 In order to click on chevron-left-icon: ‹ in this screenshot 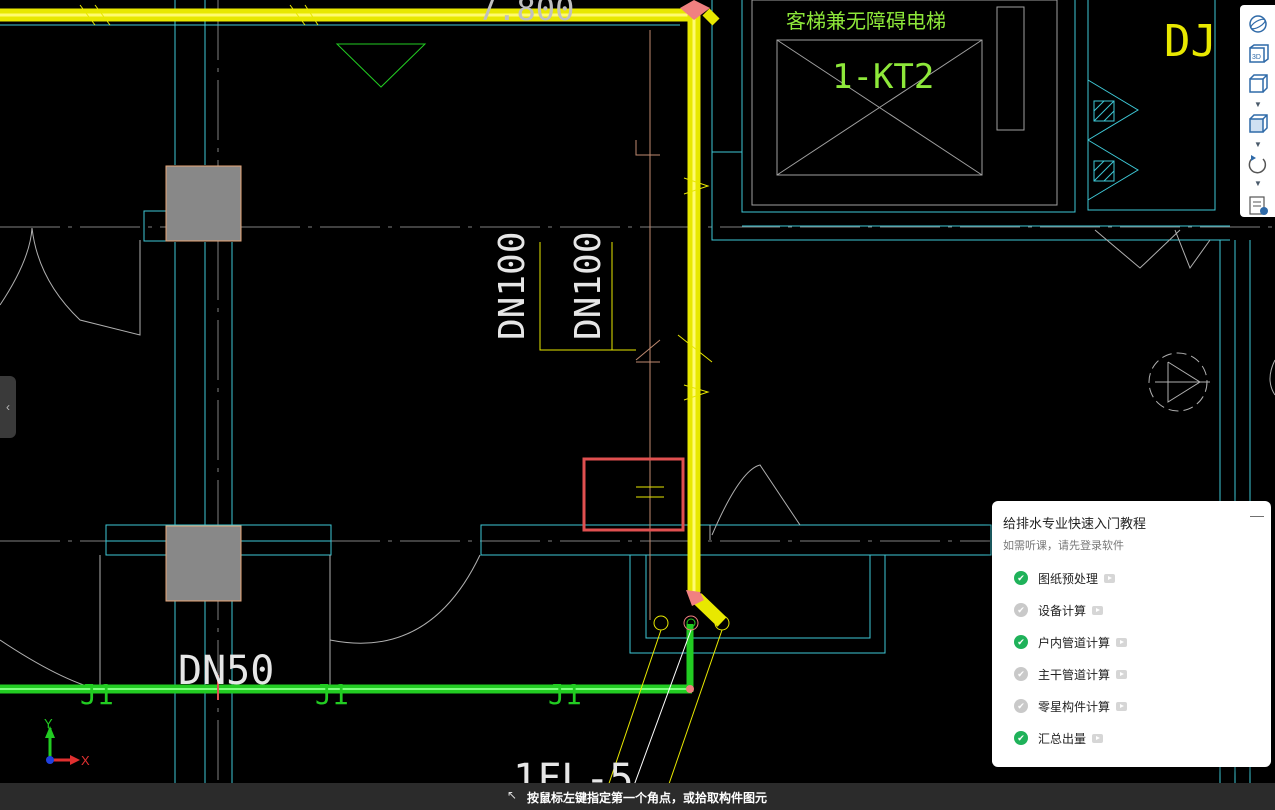, I will do `click(8, 407)`.